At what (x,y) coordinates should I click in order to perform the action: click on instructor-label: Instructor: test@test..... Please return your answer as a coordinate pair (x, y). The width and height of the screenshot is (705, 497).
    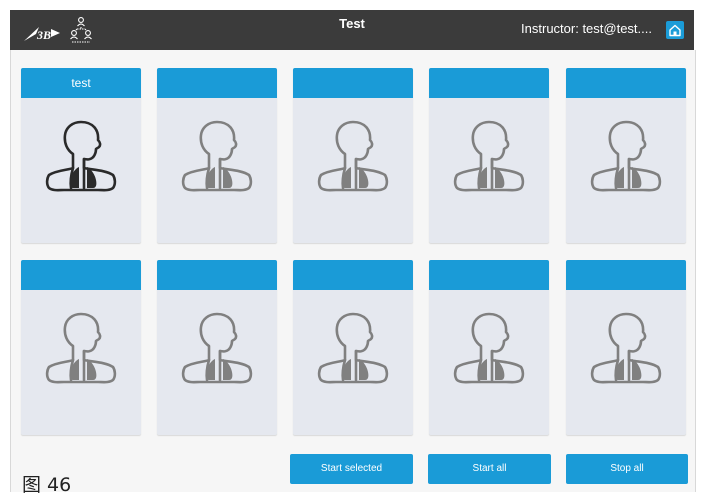
    Looking at the image, I should click on (586, 28).